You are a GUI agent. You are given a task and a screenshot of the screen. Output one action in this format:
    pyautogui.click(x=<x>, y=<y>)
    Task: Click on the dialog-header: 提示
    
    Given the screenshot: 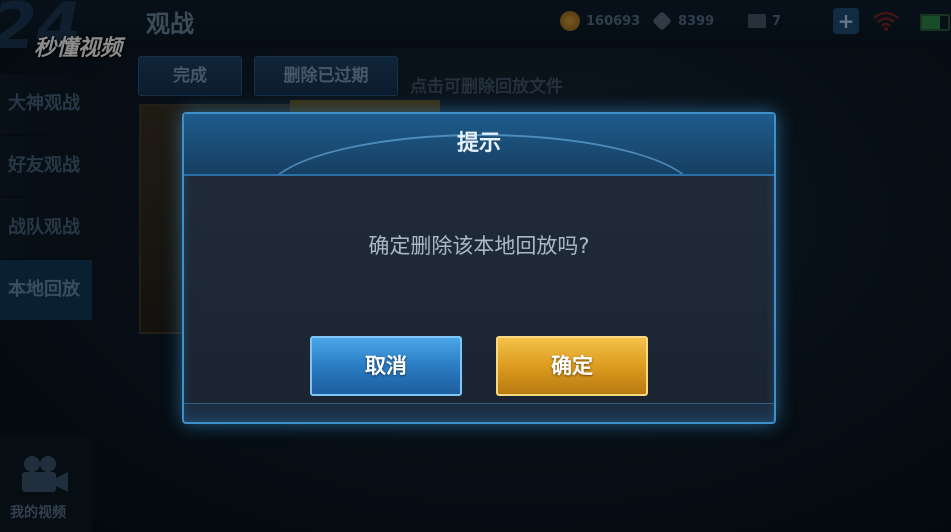 What is the action you would take?
    pyautogui.click(x=479, y=145)
    